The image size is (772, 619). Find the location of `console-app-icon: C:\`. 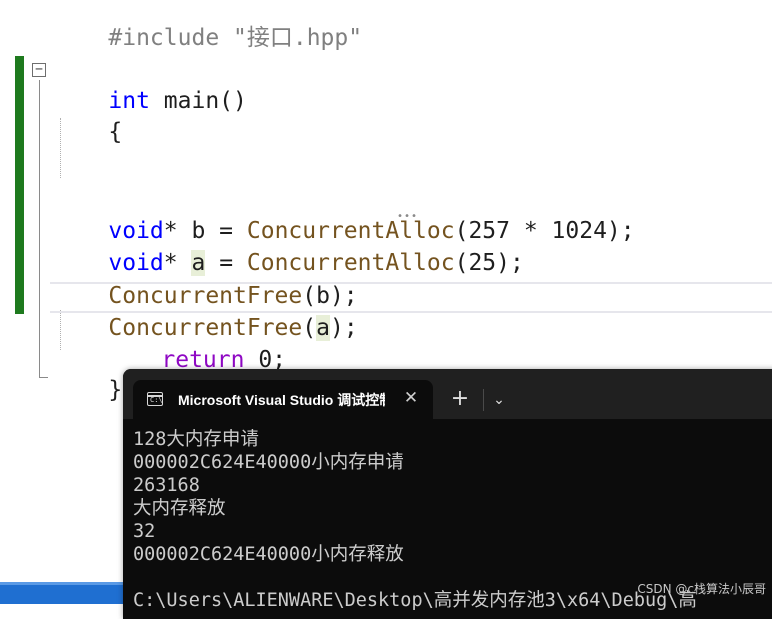

console-app-icon: C:\ is located at coordinates (155, 399).